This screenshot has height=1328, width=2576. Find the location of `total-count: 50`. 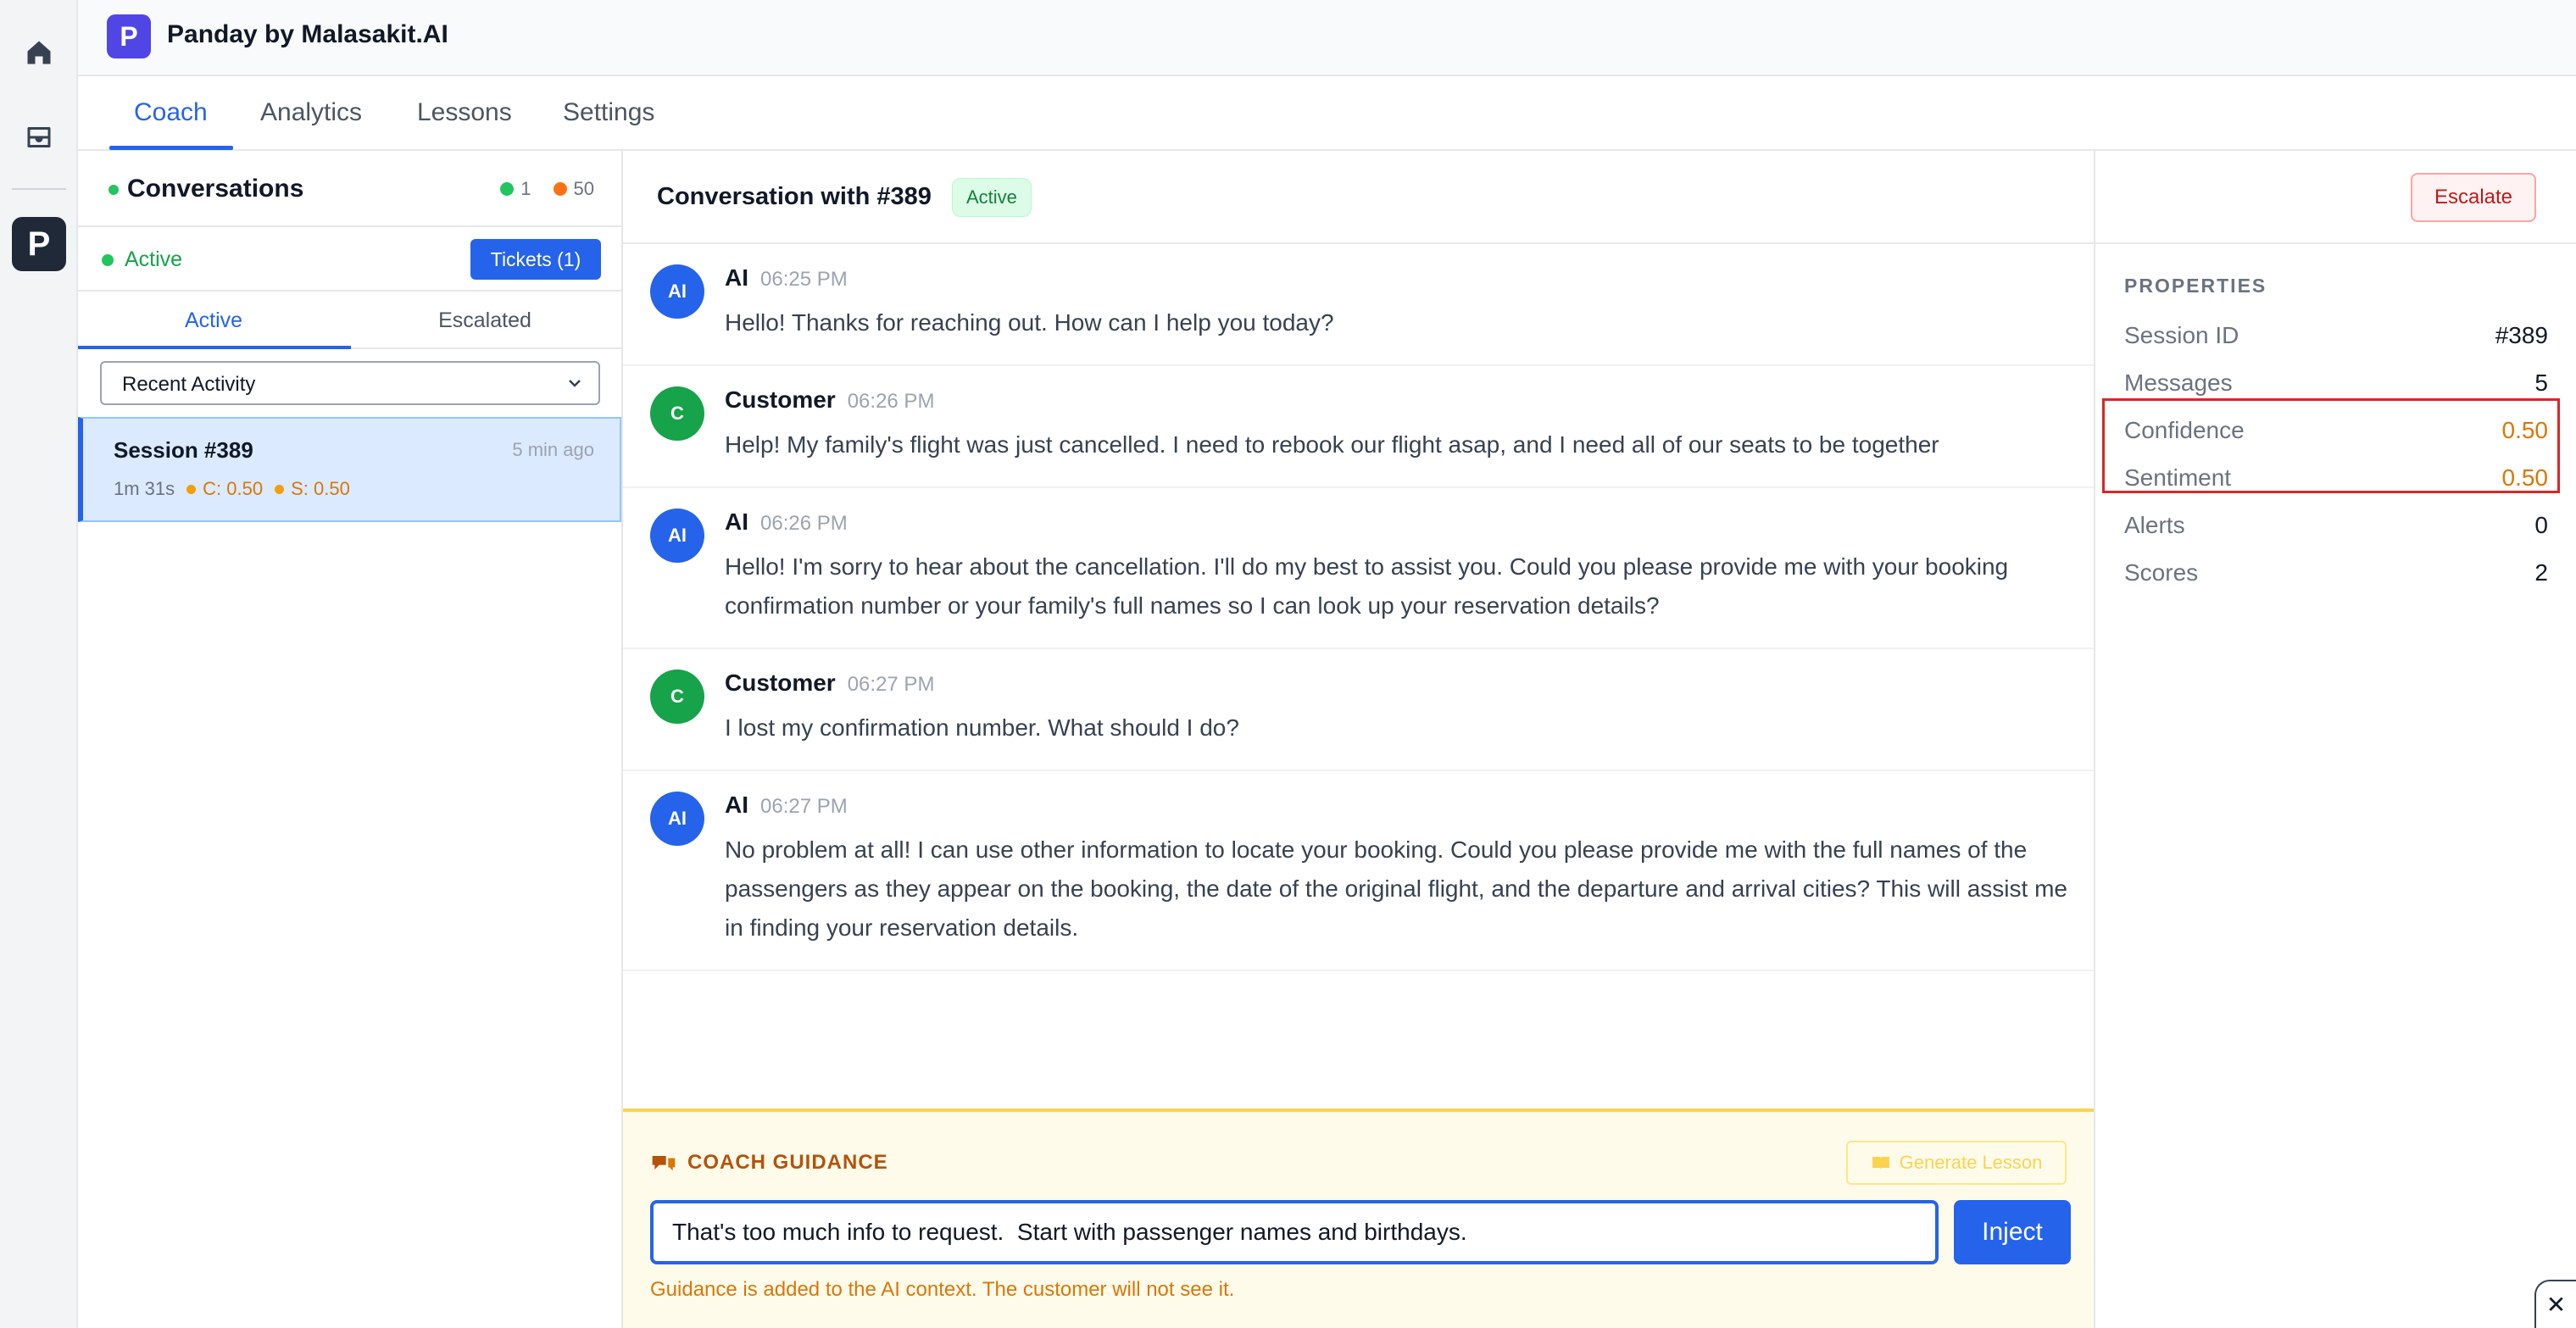

total-count: 50 is located at coordinates (583, 188).